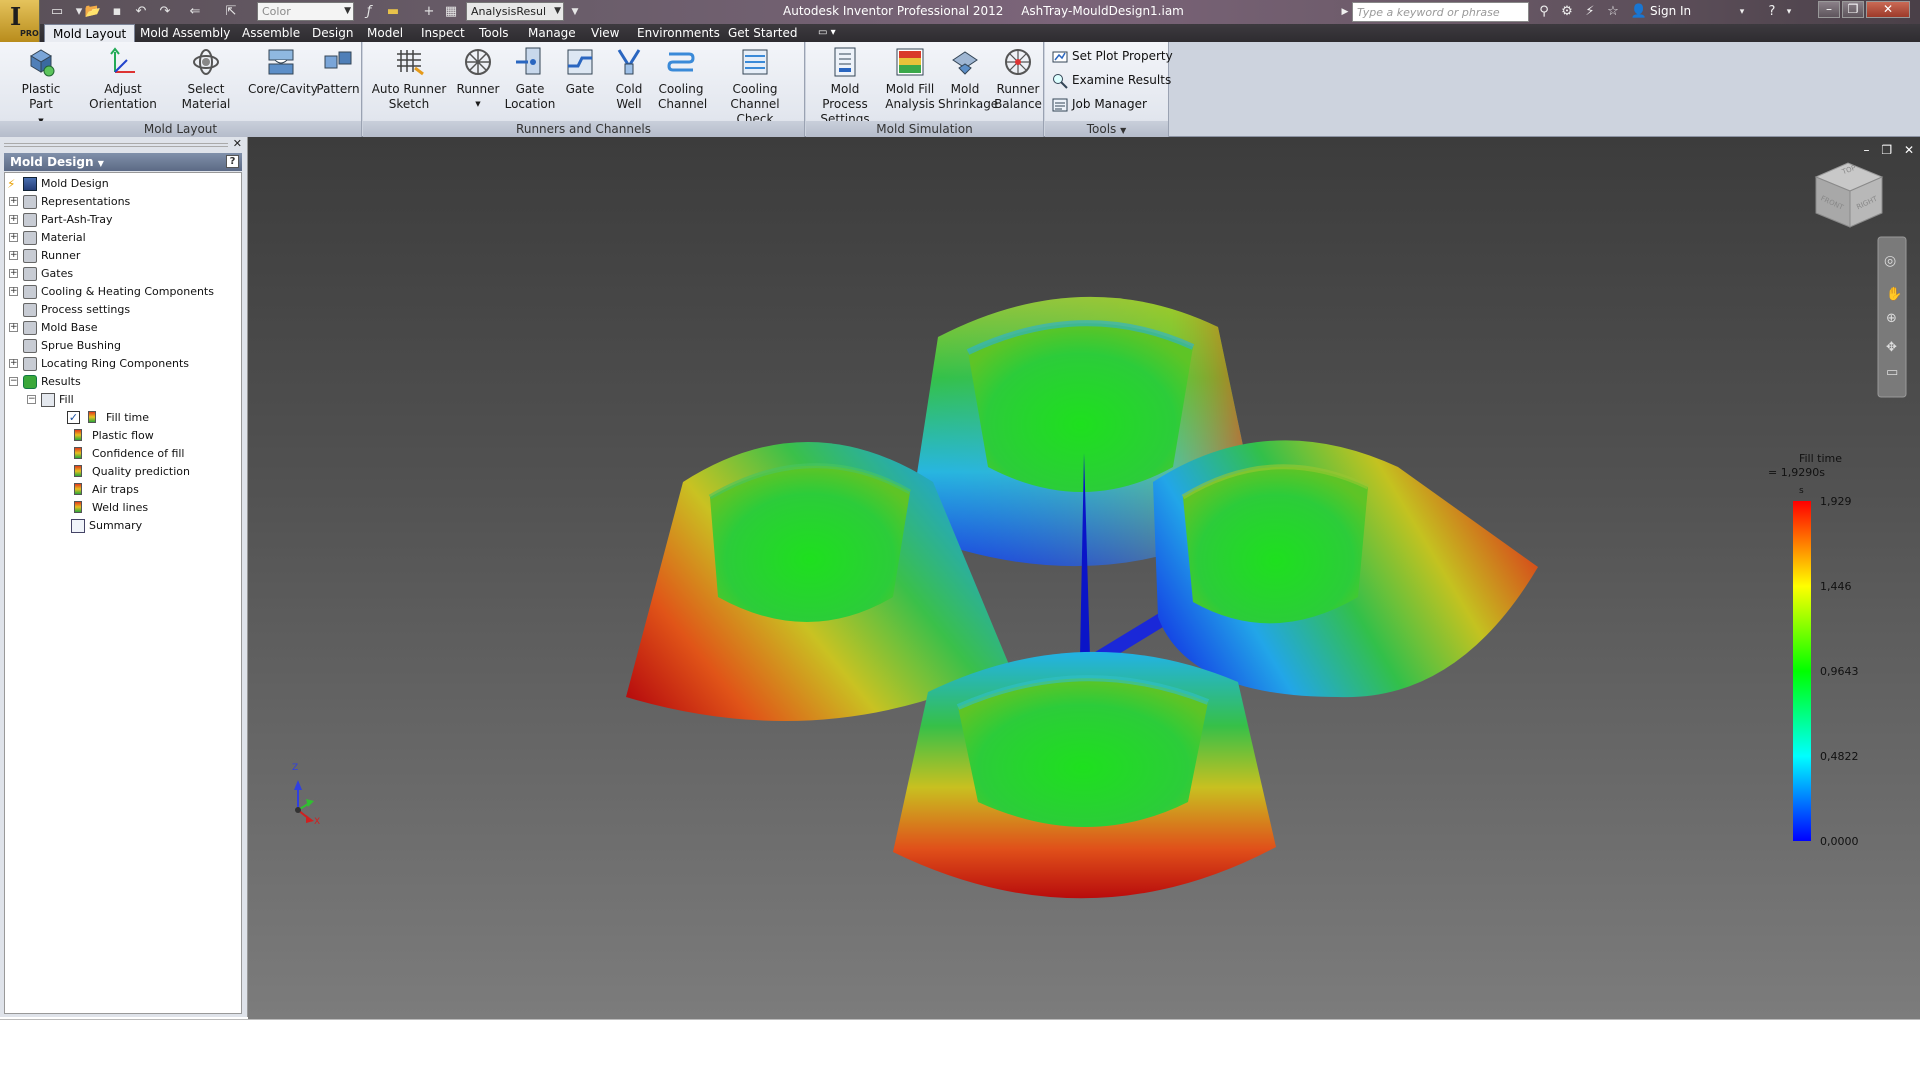 The height and width of the screenshot is (1080, 1920). Describe the element at coordinates (283, 82) in the screenshot. I see `core-cavity-button: Core/Cavity` at that location.